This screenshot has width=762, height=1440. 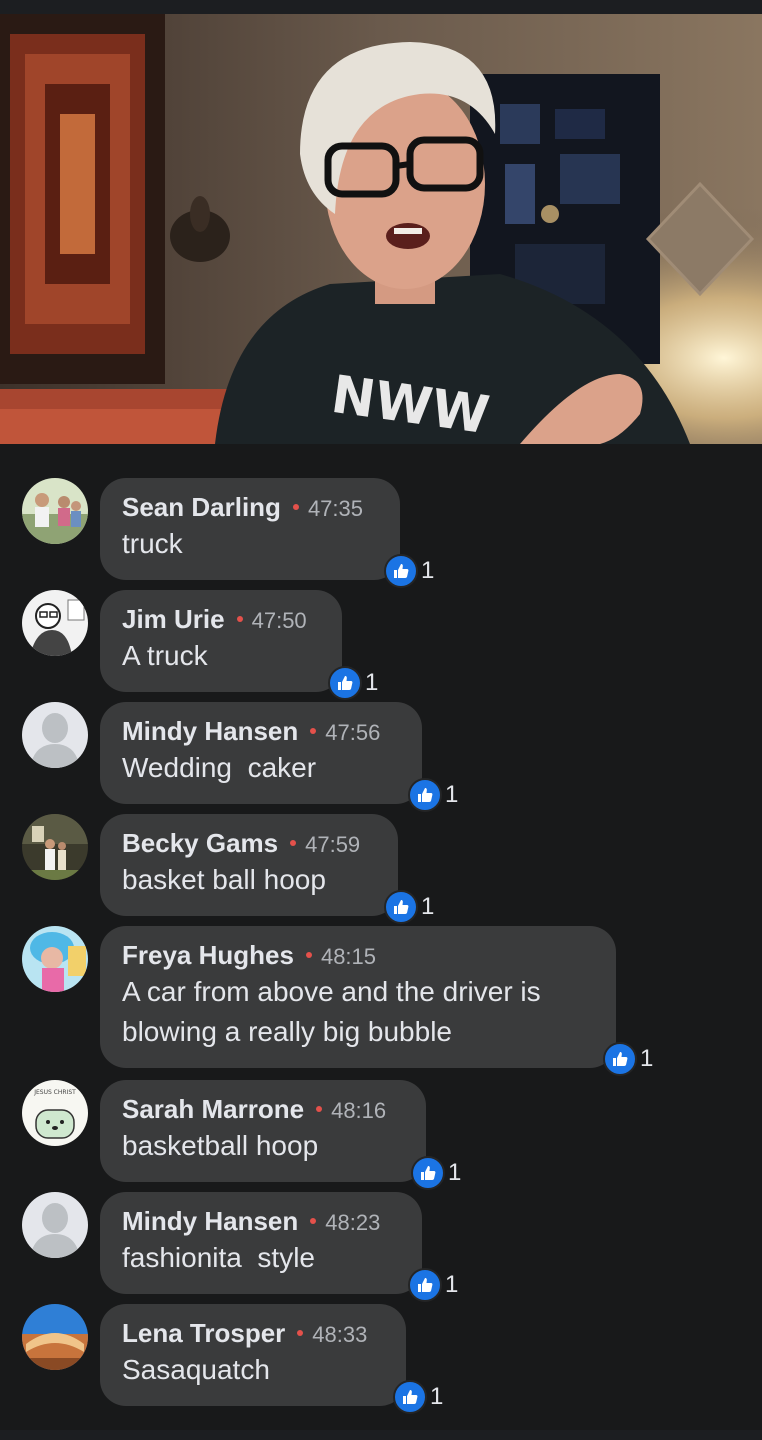 I want to click on comment-author: Jim Urie, so click(x=173, y=619).